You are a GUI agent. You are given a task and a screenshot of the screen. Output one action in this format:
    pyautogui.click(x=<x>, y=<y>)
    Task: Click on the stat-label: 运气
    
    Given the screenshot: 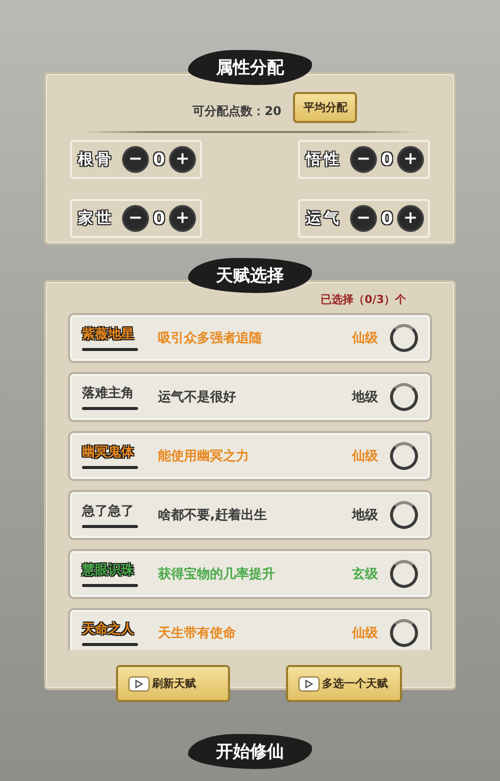 What is the action you would take?
    pyautogui.click(x=324, y=218)
    